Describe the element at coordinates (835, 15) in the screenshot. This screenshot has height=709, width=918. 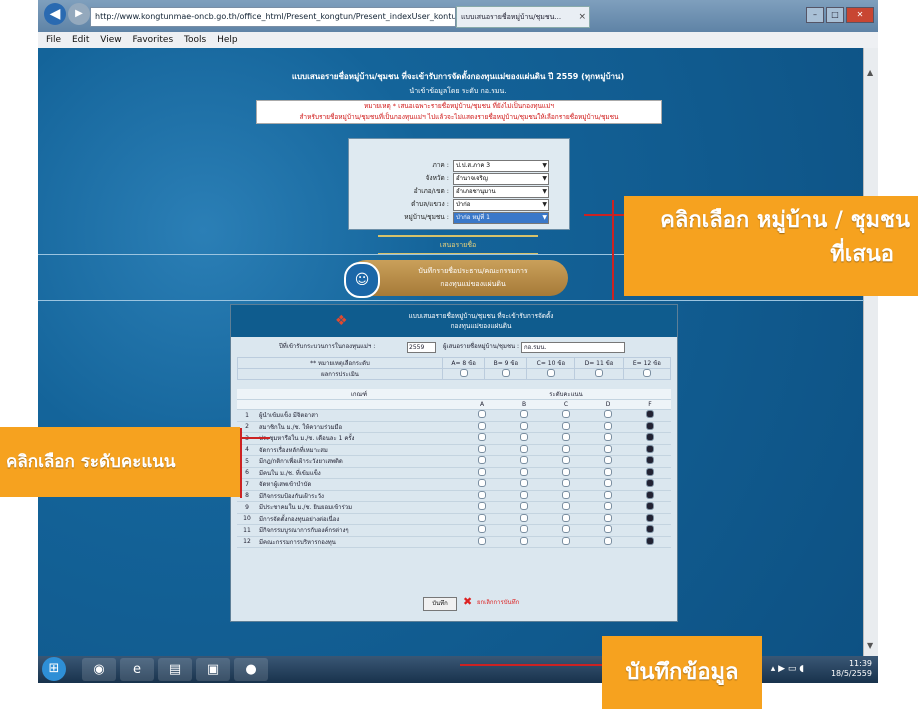
I see `maximize-button: □` at that location.